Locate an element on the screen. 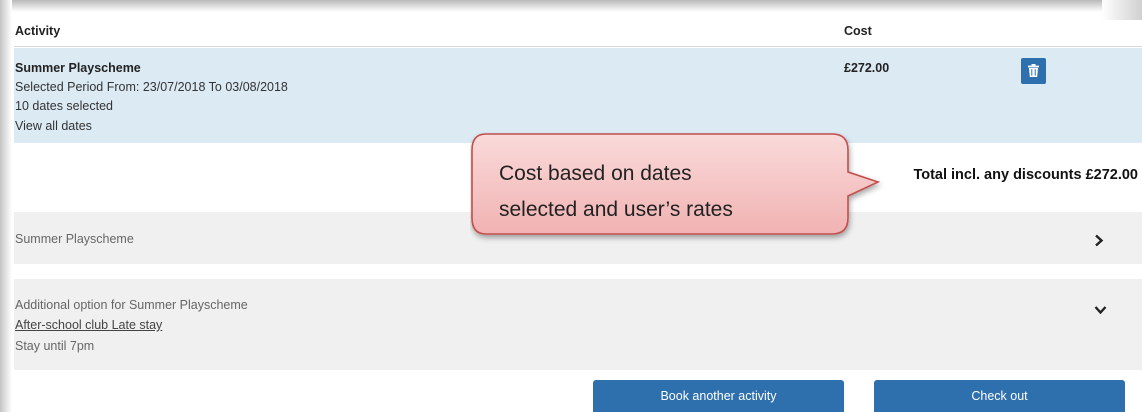 The image size is (1142, 412). booking-cost: £272.00 is located at coordinates (867, 68).